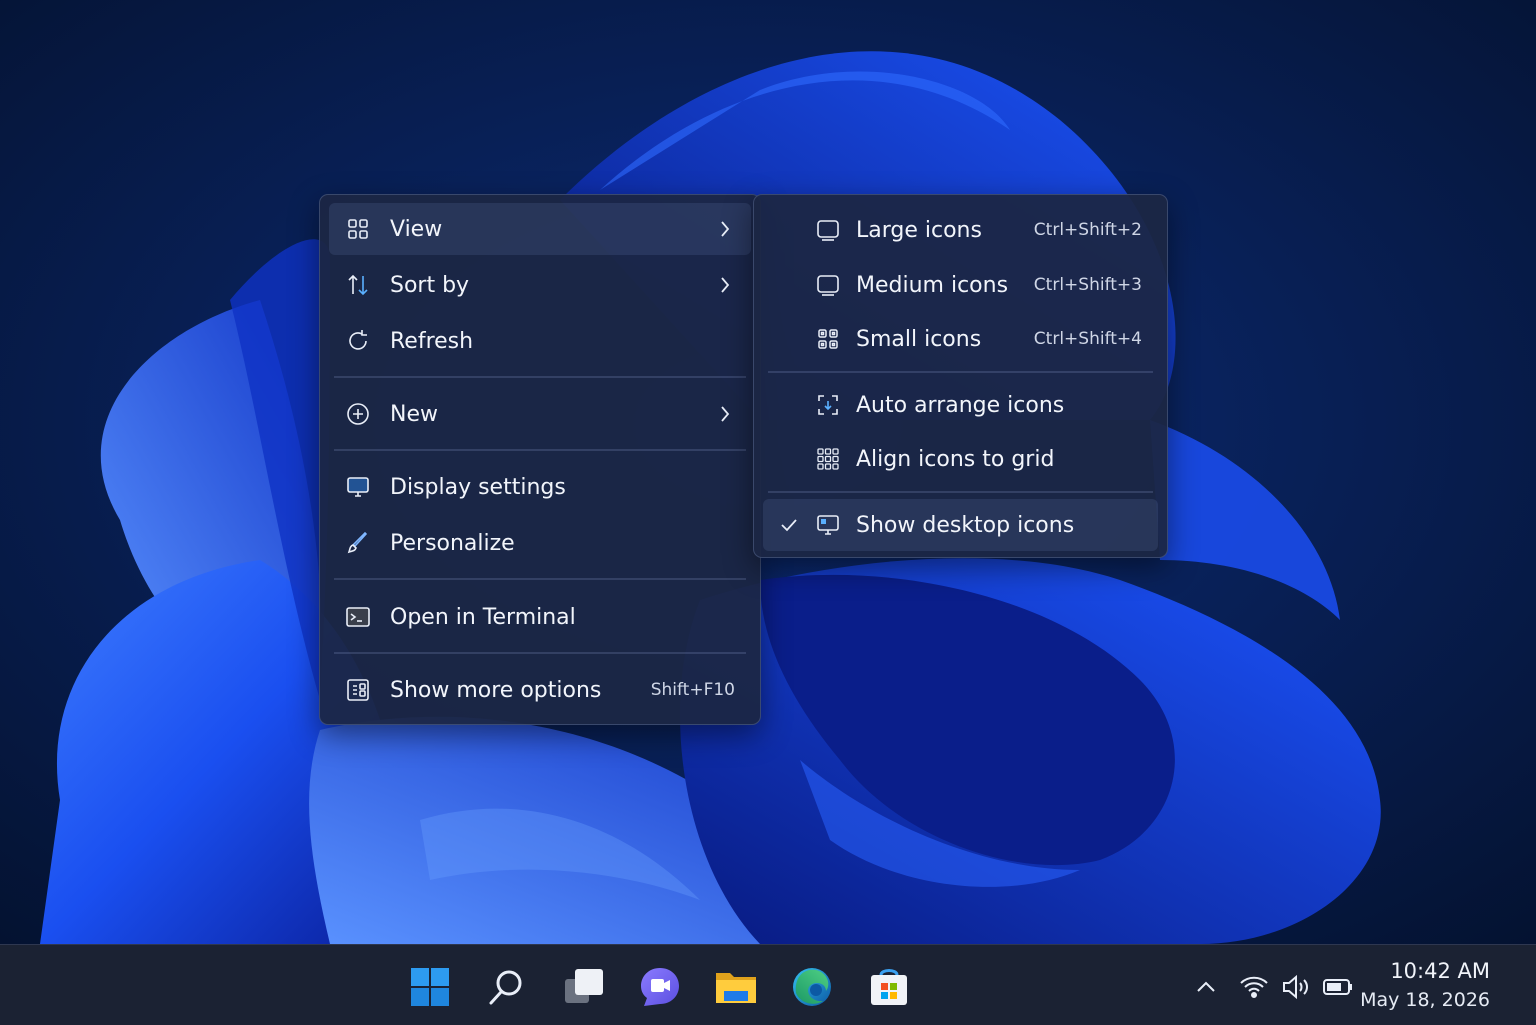 This screenshot has height=1025, width=1536. Describe the element at coordinates (540, 285) in the screenshot. I see `menu-item-sort-by: Sort by` at that location.